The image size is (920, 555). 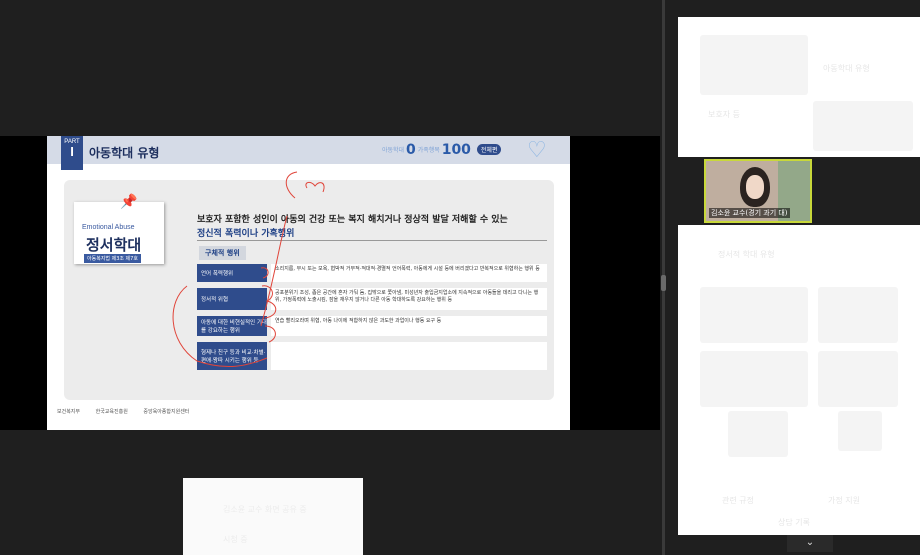 What do you see at coordinates (108, 227) in the screenshot?
I see `sticky-english: Emotional Abuse` at bounding box center [108, 227].